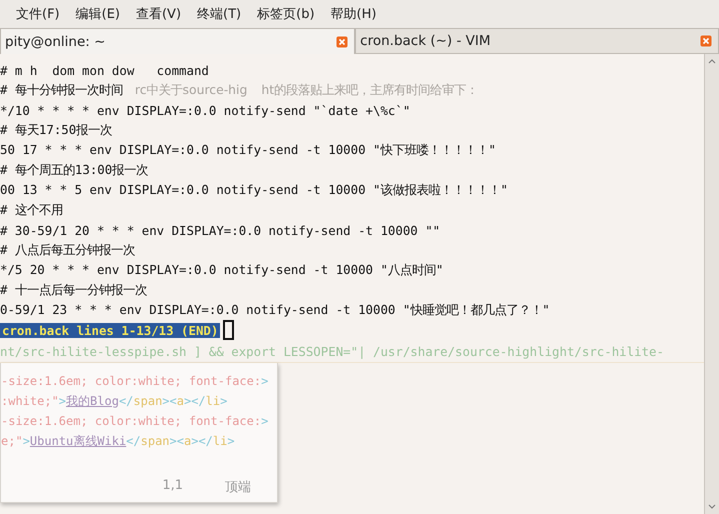 Image resolution: width=719 pixels, height=514 pixels. I want to click on cursor, so click(228, 330).